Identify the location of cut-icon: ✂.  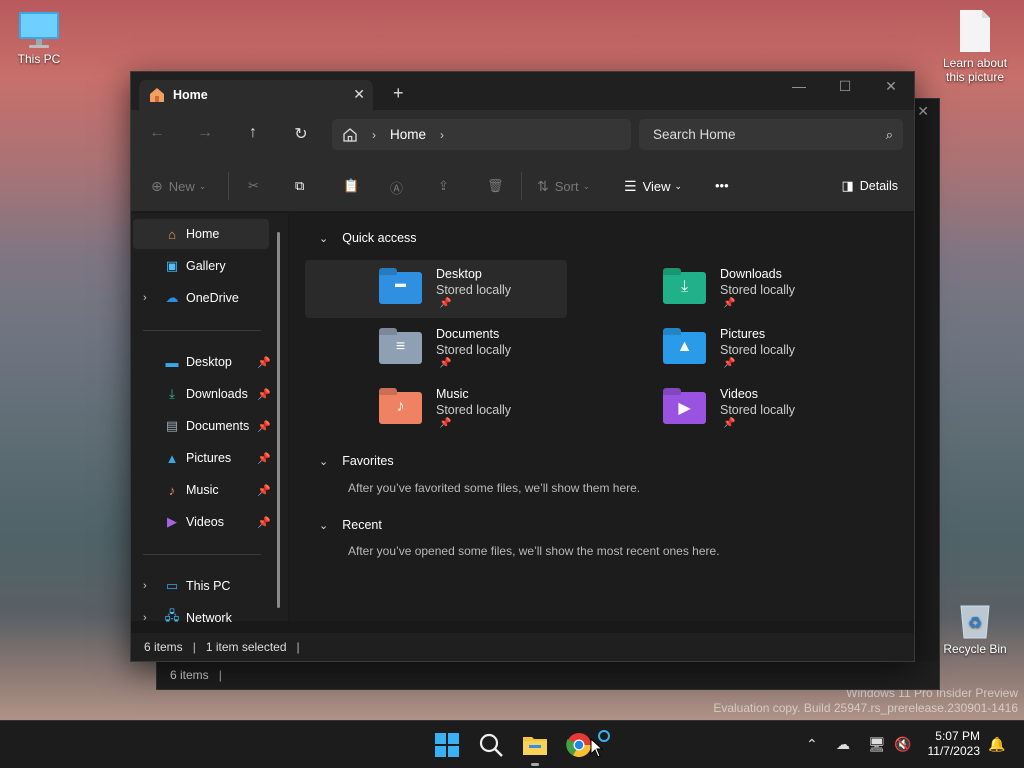
(253, 186).